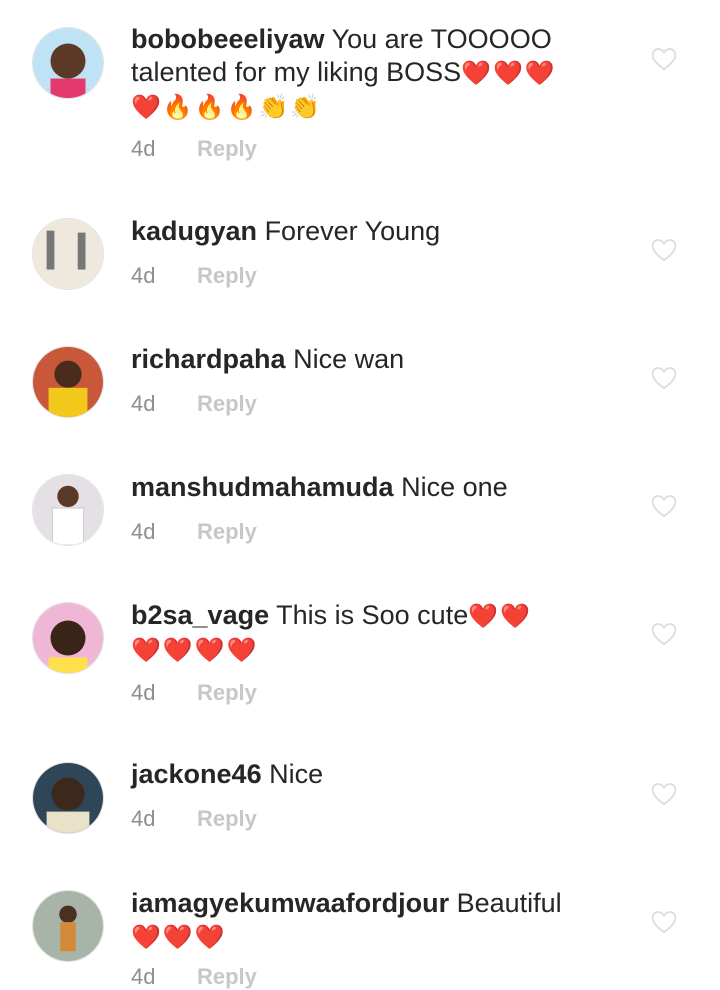 The width and height of the screenshot is (720, 990). I want to click on comment-username: kadugyan, so click(194, 231).